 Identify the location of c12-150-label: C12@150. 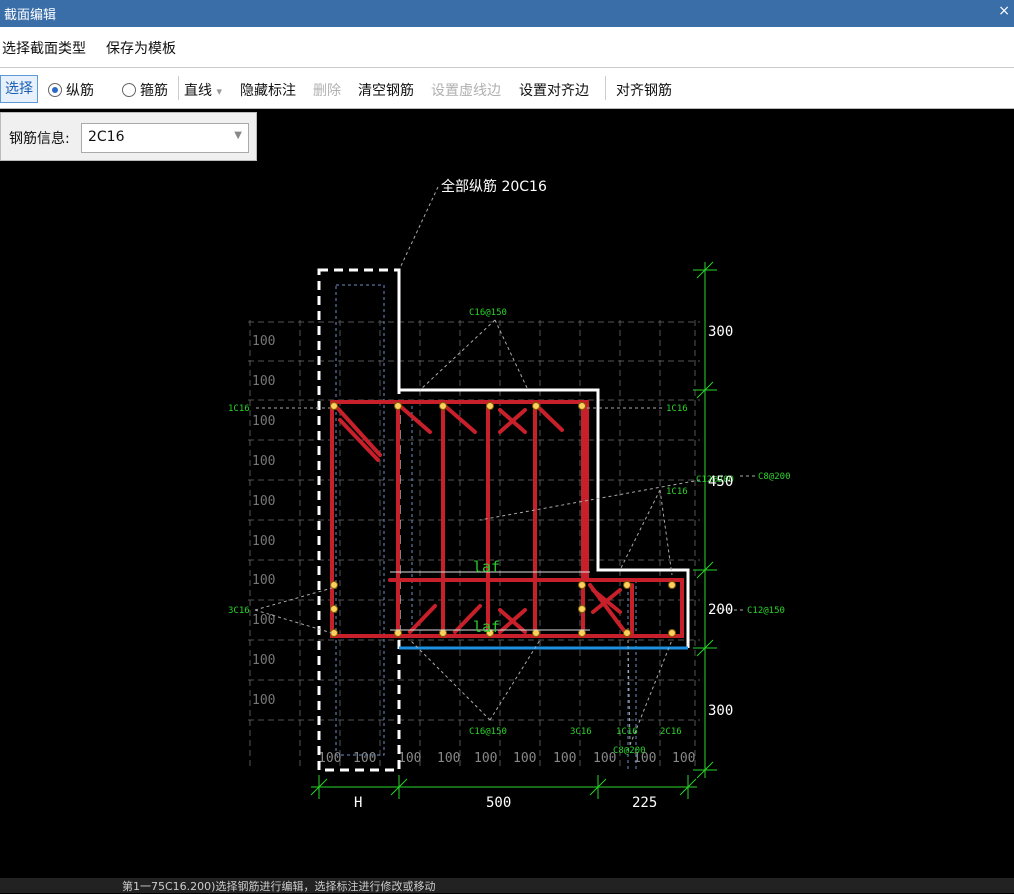
(766, 611).